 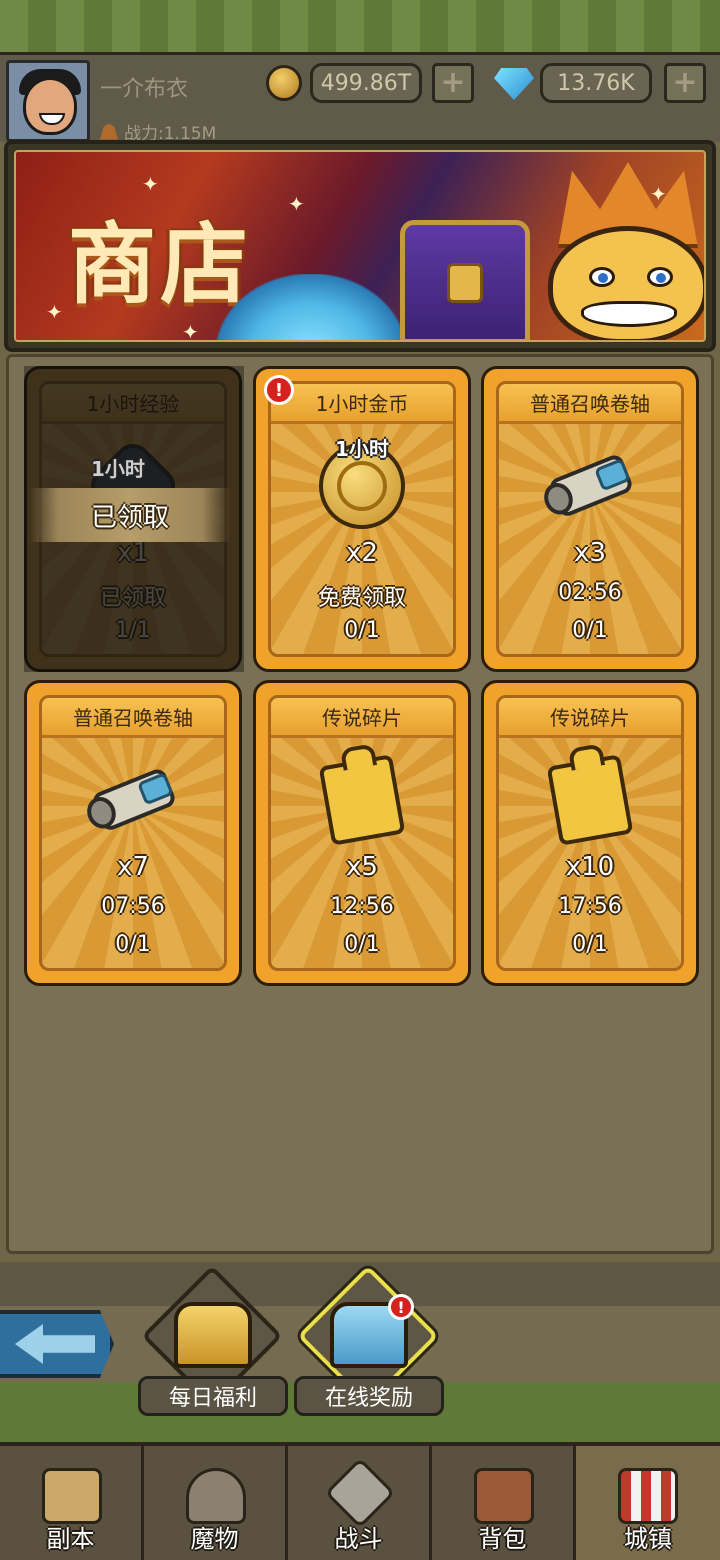 What do you see at coordinates (590, 592) in the screenshot?
I see `card-timer: 02:56` at bounding box center [590, 592].